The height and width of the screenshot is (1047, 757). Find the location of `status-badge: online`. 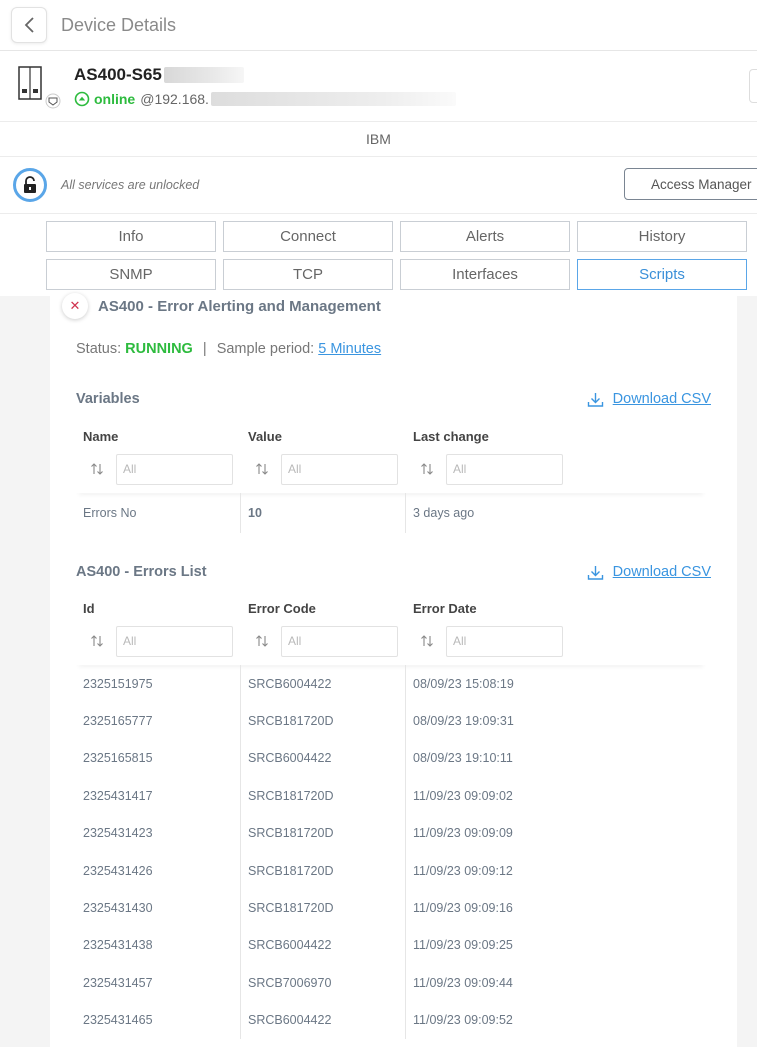

status-badge: online is located at coordinates (115, 99).